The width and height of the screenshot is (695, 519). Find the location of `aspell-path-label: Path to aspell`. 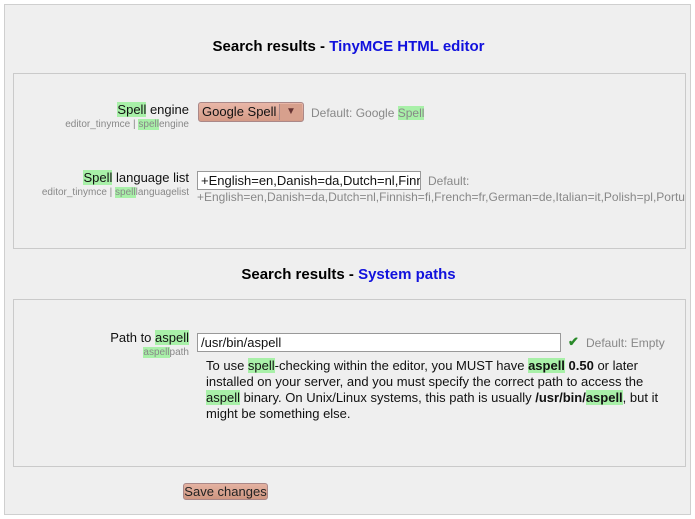

aspell-path-label: Path to aspell is located at coordinates (149, 337).